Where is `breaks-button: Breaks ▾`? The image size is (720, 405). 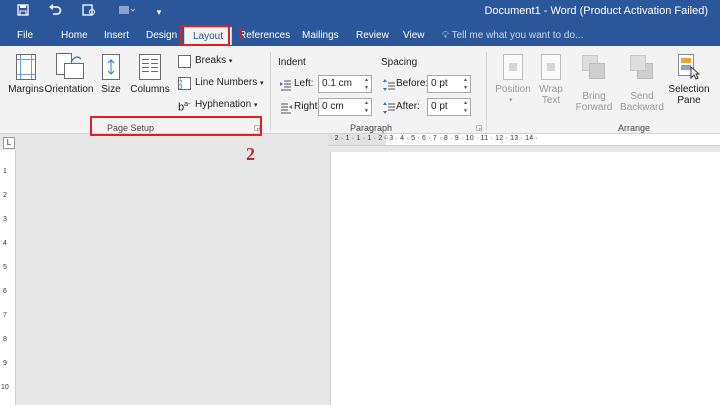
breaks-button: Breaks ▾ is located at coordinates (219, 62).